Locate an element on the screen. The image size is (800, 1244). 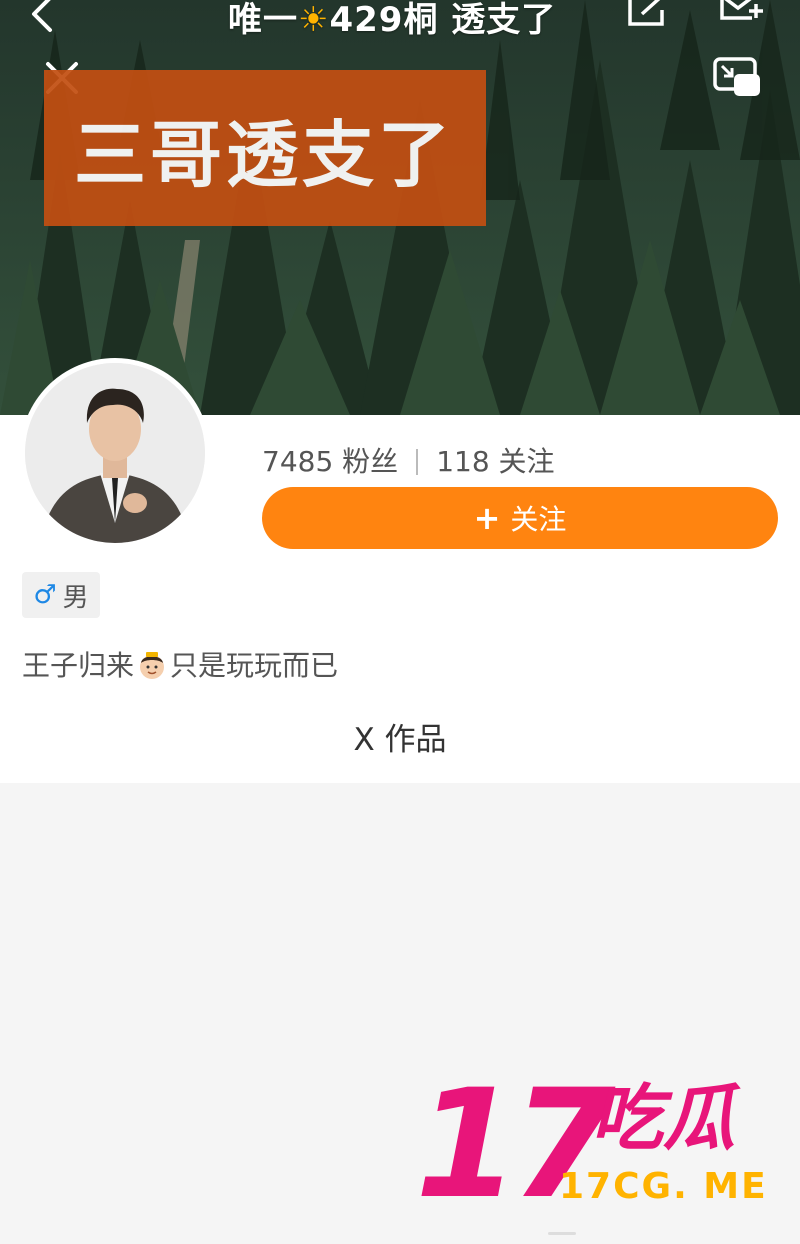
avatar-image is located at coordinates (115, 453).